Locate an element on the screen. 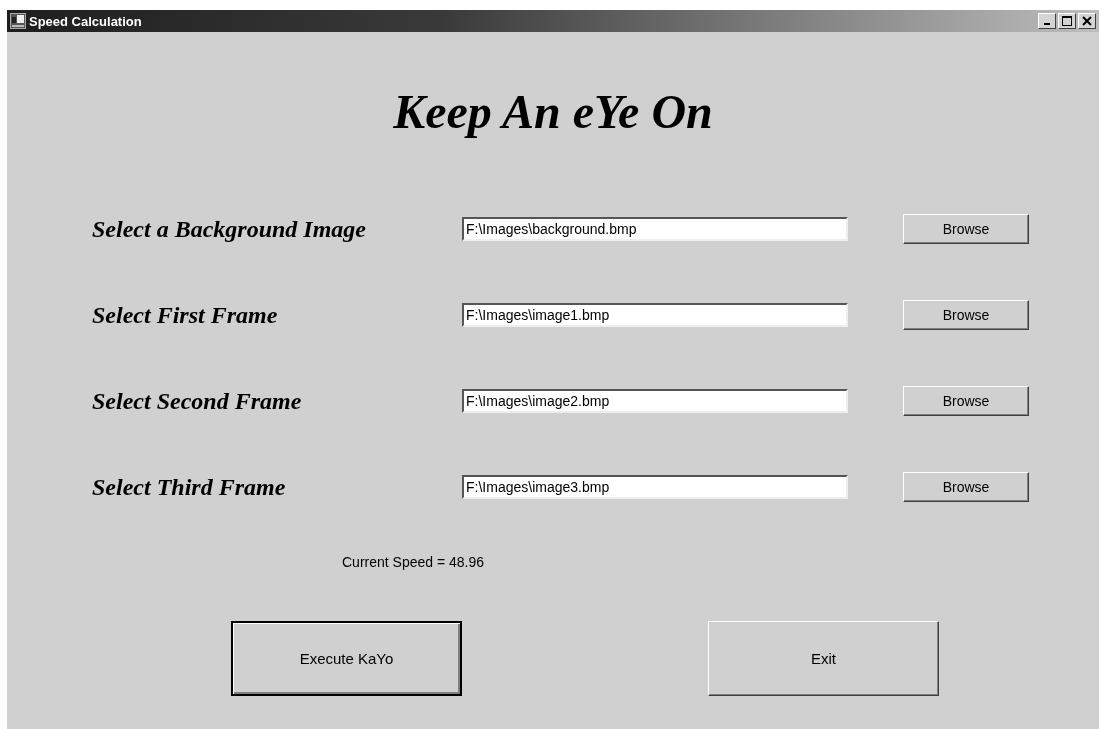  file-path-field: F:\Images\image3.bmp is located at coordinates (655, 487).